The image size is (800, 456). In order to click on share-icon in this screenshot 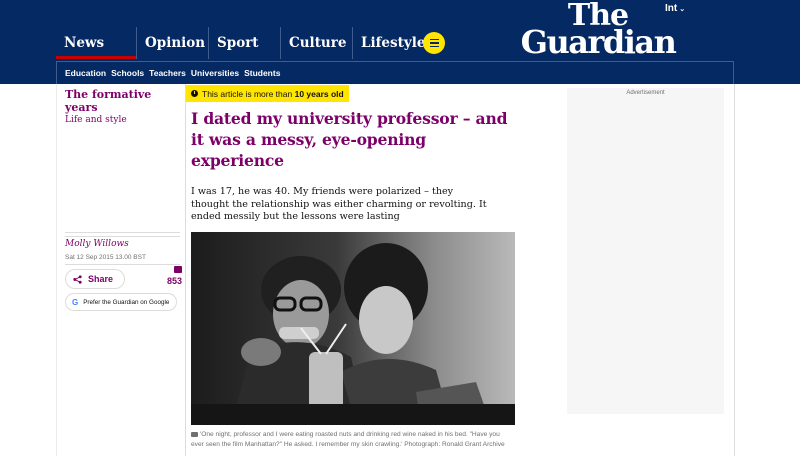, I will do `click(77, 279)`.